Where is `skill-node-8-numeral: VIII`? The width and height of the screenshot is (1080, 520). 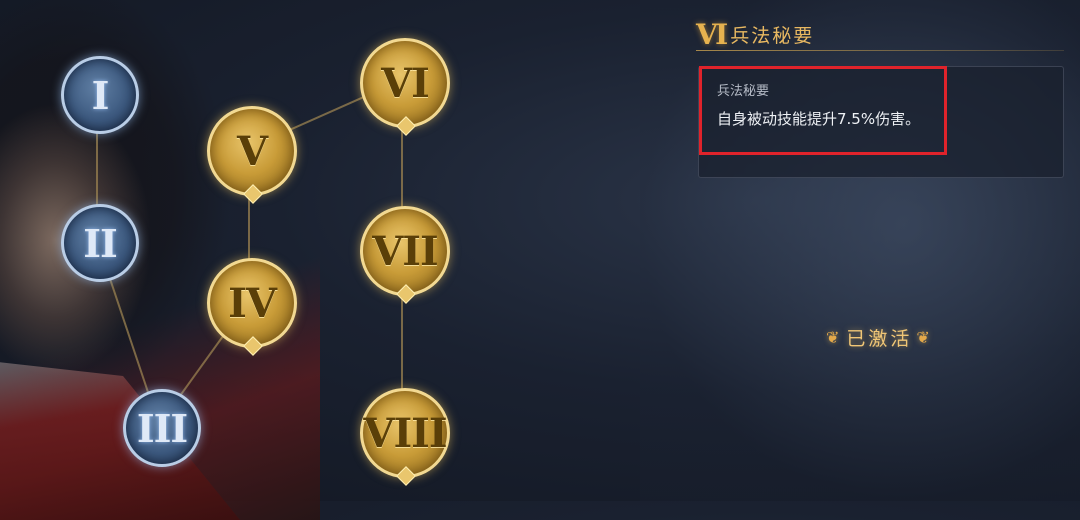 skill-node-8-numeral: VIII is located at coordinates (405, 433).